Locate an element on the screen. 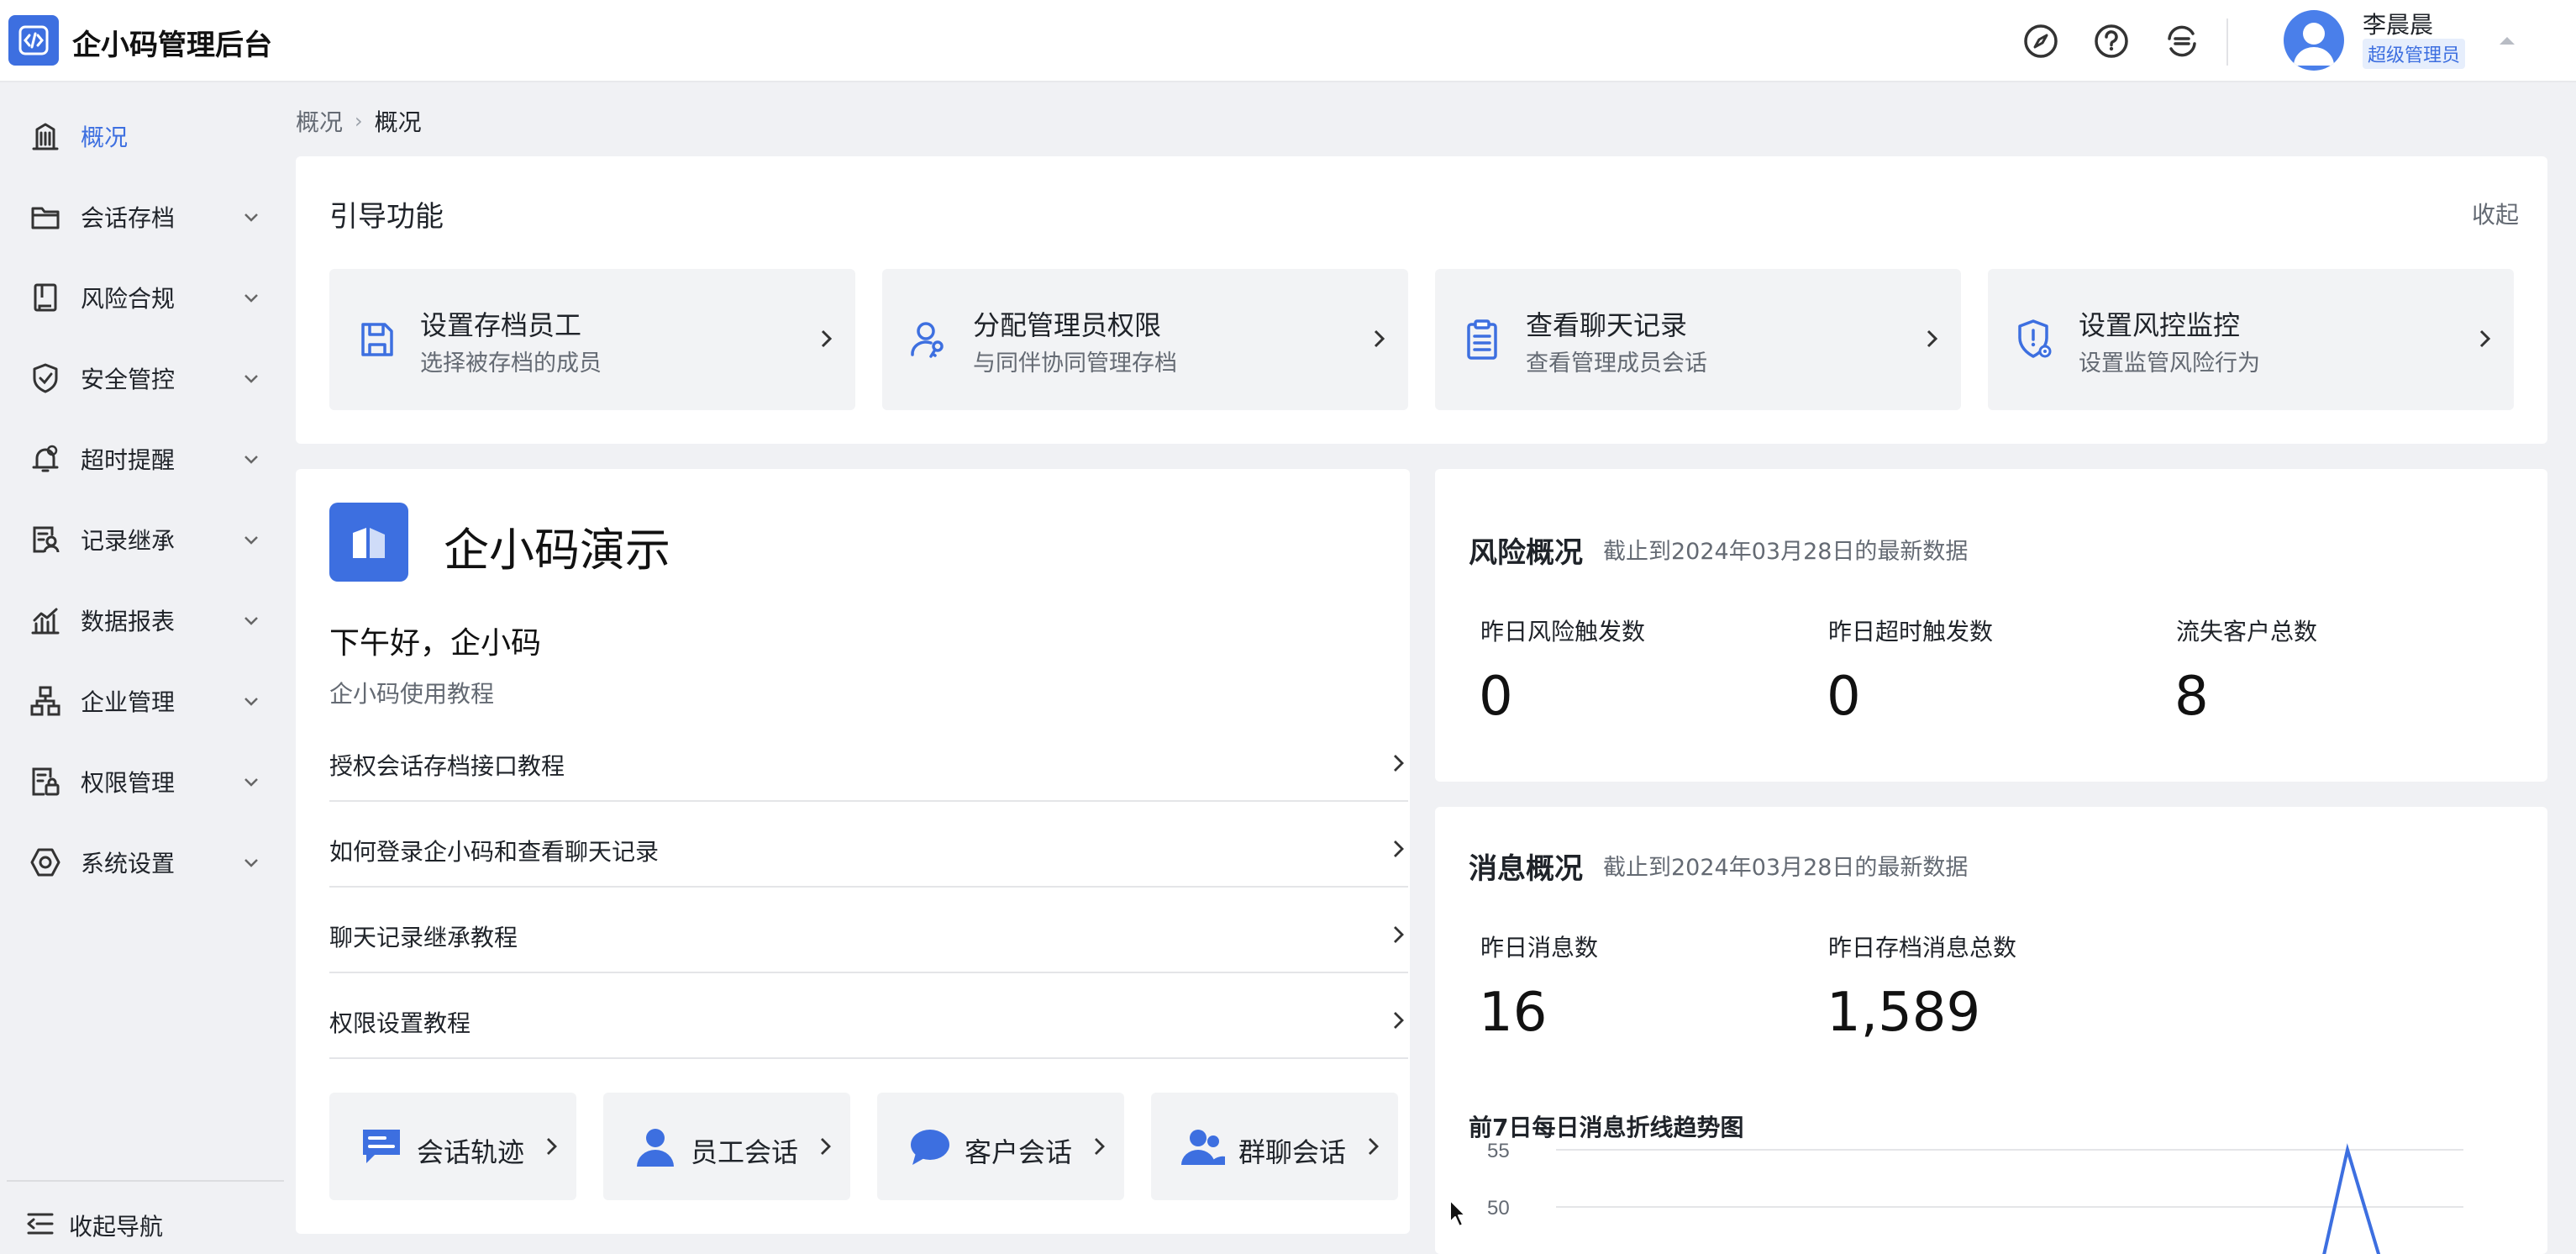 The image size is (2576, 1254). metric-value: 16 is located at coordinates (1513, 1013).